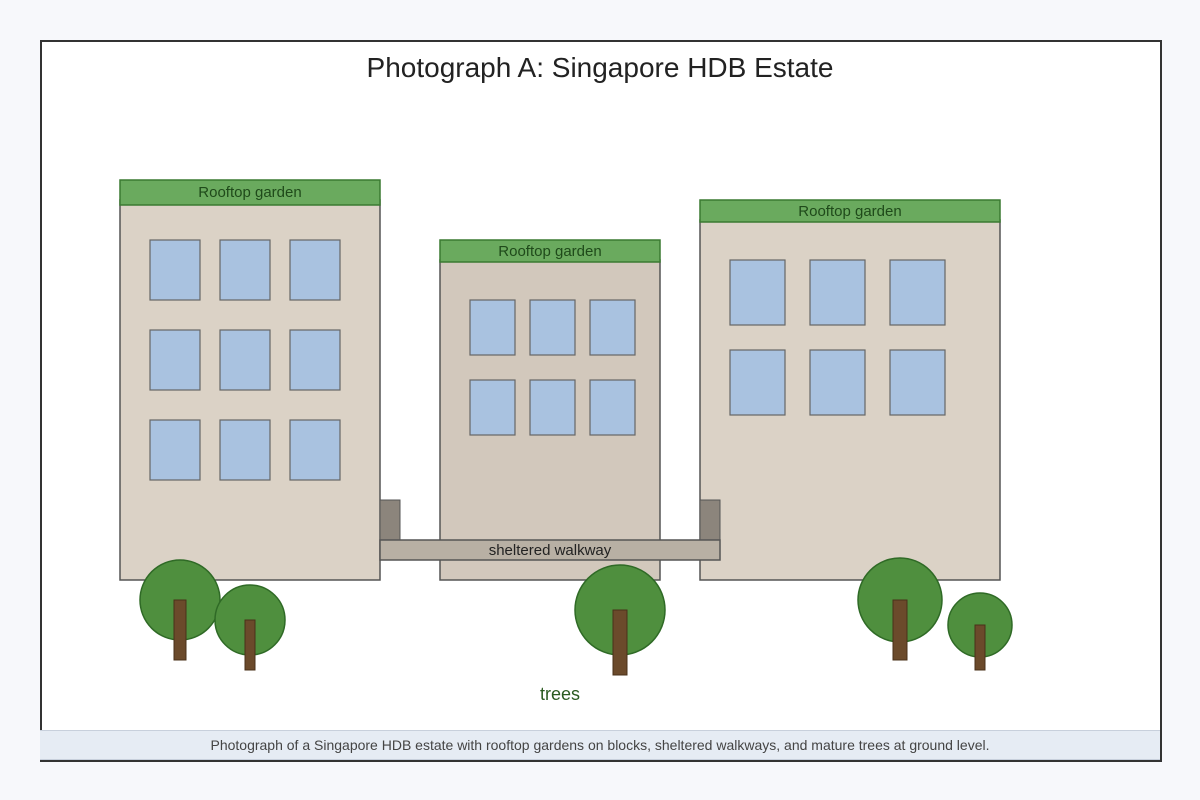  I want to click on figure-title: Photograph A: Singapore HDB Estate, so click(600, 67).